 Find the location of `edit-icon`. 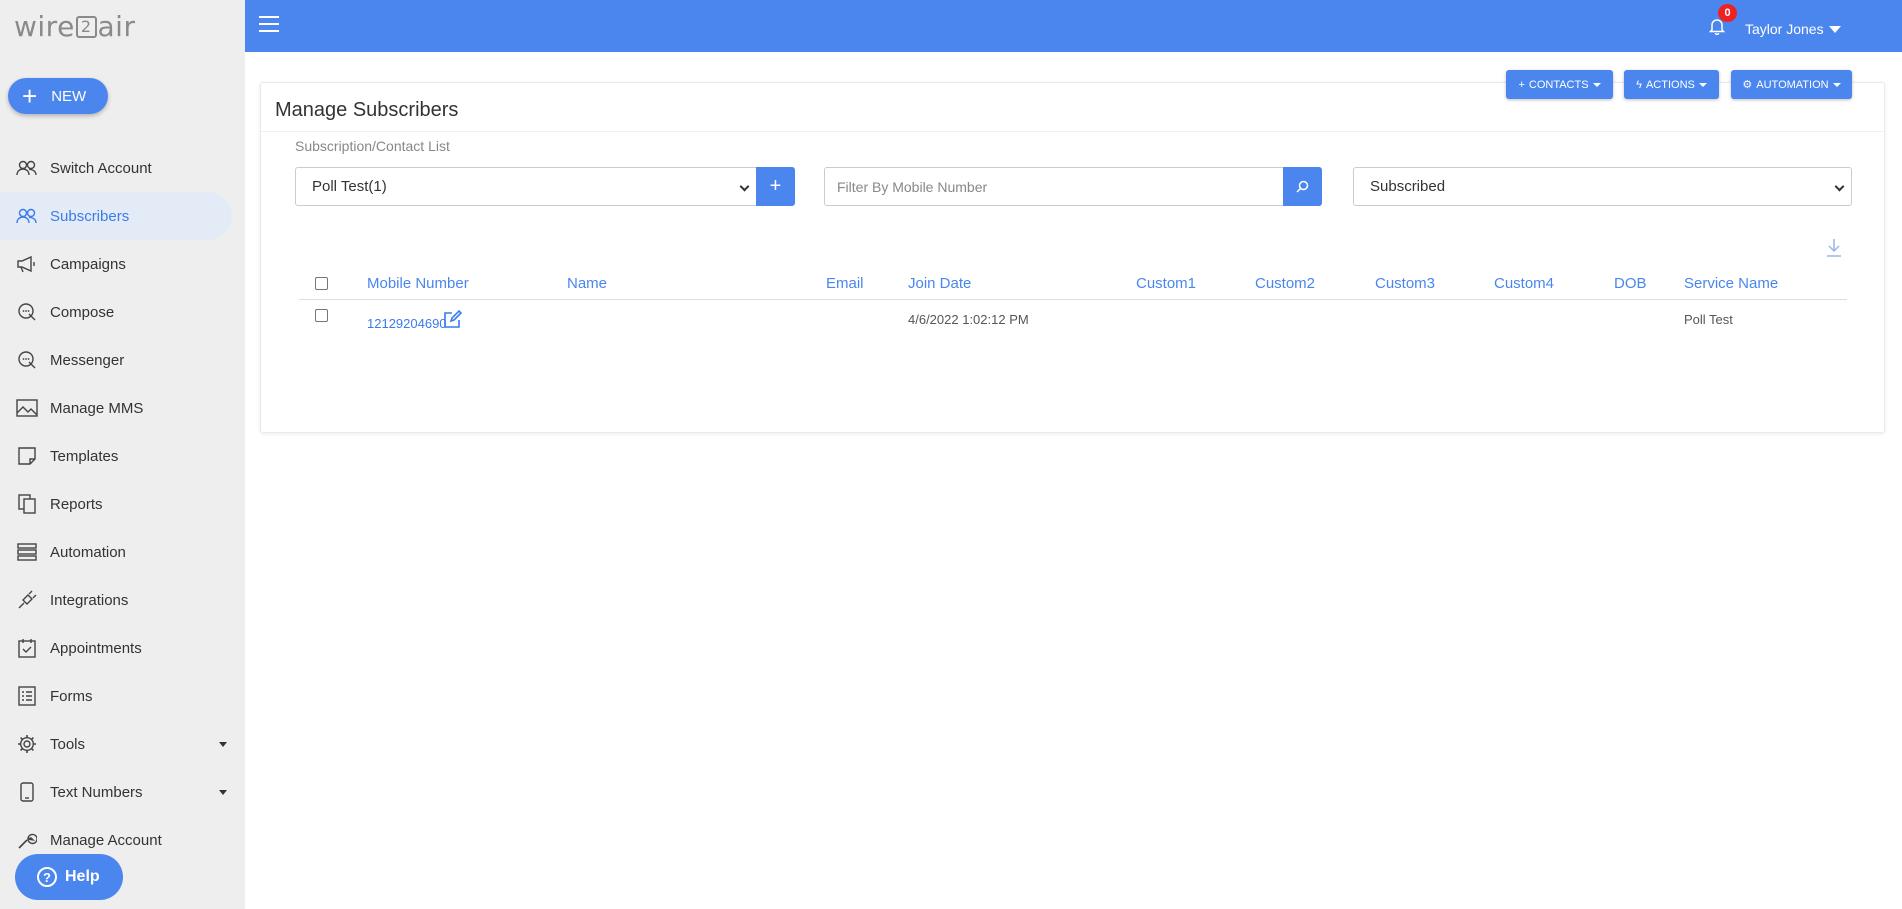

edit-icon is located at coordinates (452, 319).